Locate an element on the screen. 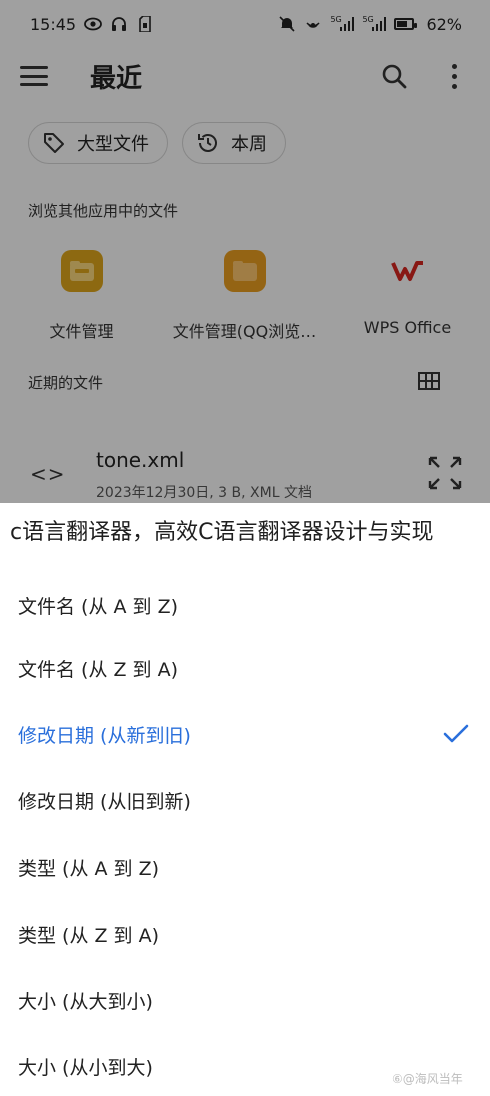  sheet-title: c语言翻译器，高效C语言翻译器设计与实现 is located at coordinates (222, 532).